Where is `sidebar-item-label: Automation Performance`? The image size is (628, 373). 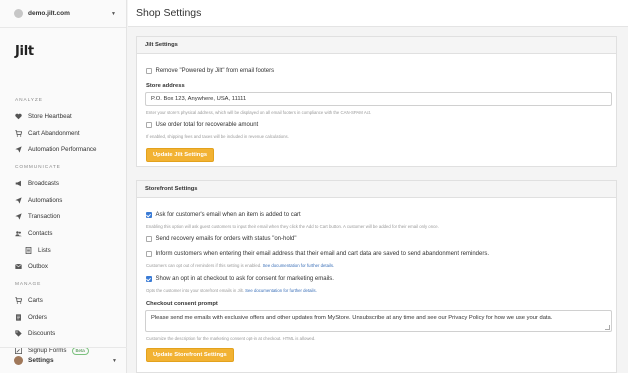
sidebar-item-label: Automation Performance is located at coordinates (62, 150).